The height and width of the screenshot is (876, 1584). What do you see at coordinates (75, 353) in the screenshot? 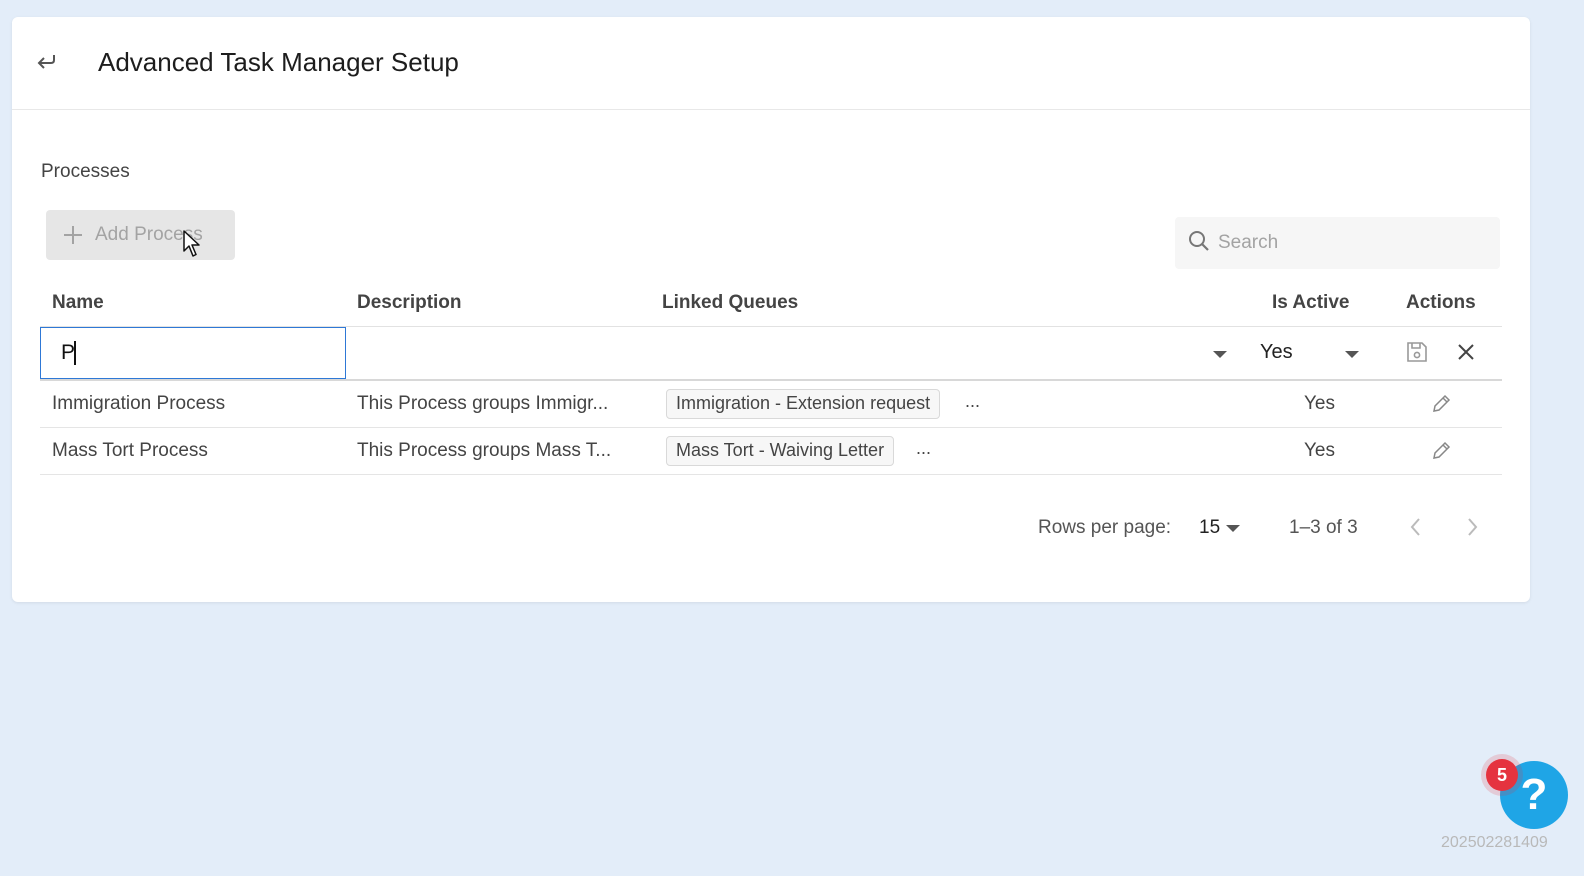
I see `text-caret` at bounding box center [75, 353].